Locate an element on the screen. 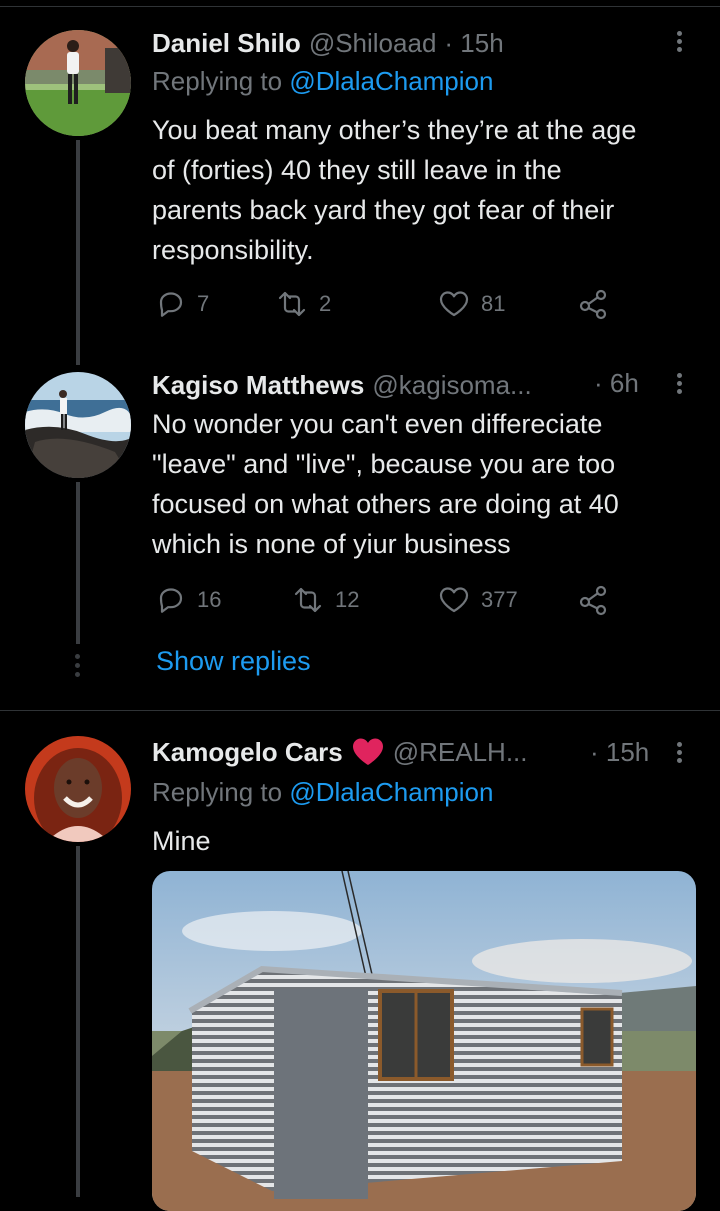 This screenshot has height=1211, width=720. like-button: 81 is located at coordinates (471, 304).